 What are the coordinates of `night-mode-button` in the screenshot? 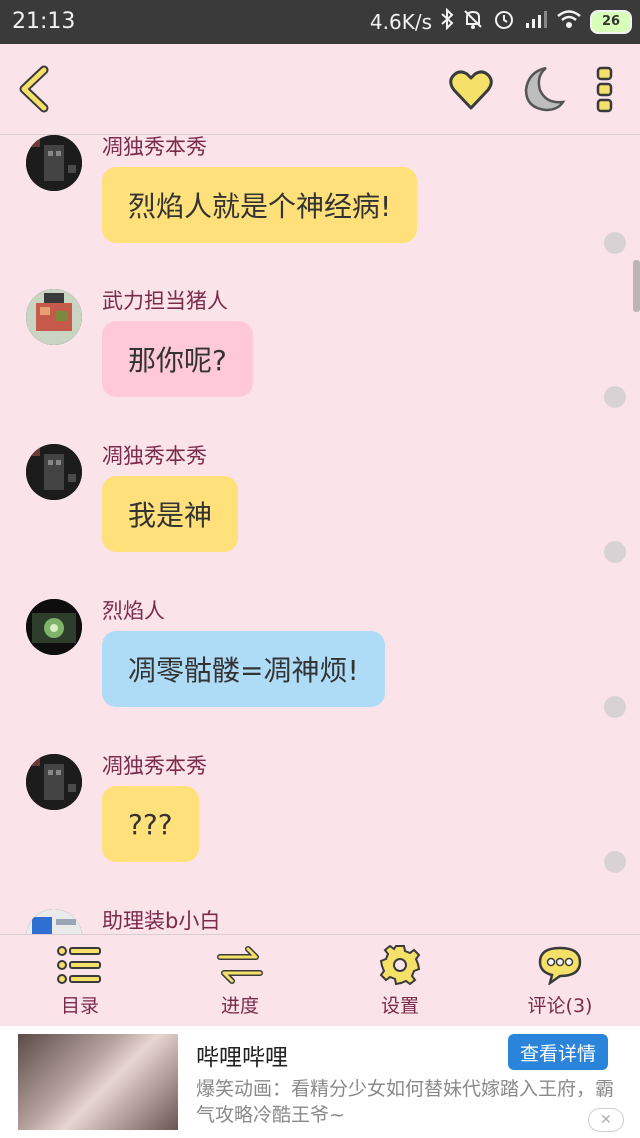 It's located at (542, 89).